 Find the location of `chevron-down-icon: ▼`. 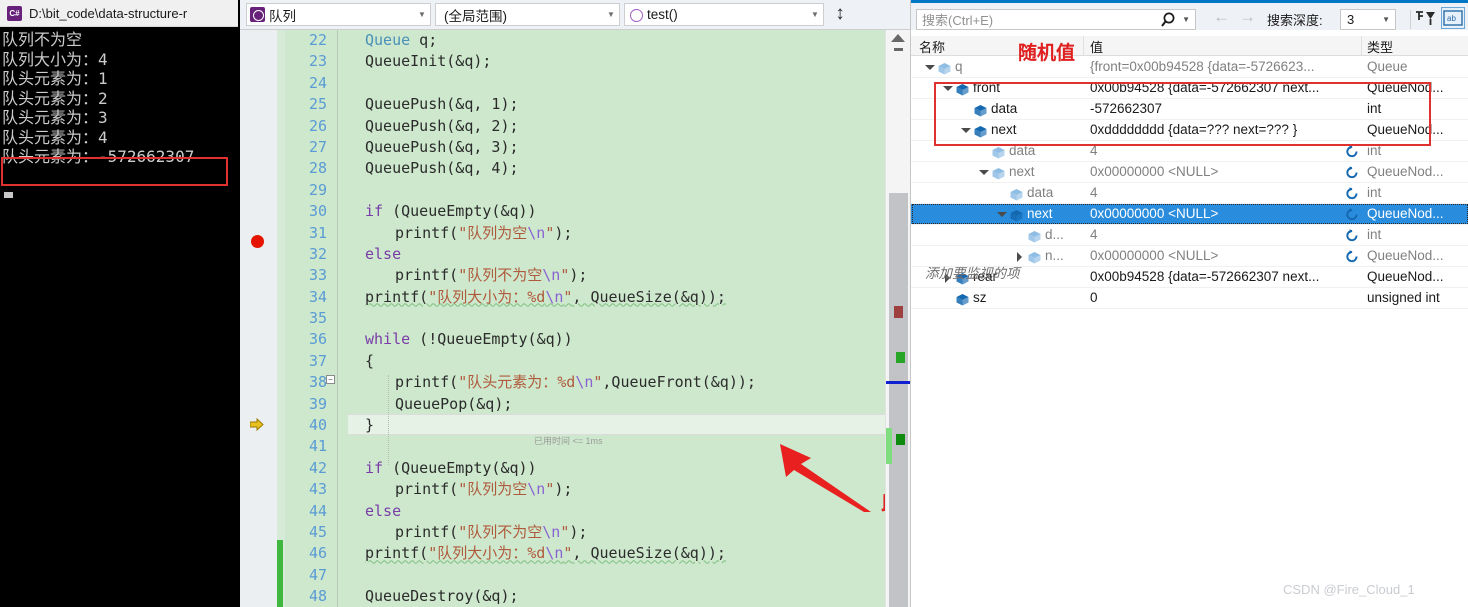

chevron-down-icon: ▼ is located at coordinates (1188, 19).